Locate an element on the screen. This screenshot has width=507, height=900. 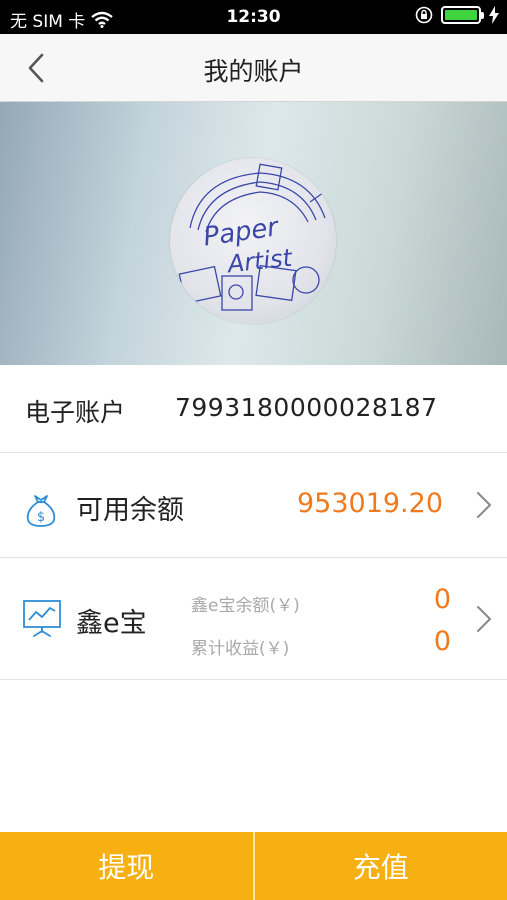
balance-value: 953019.20 is located at coordinates (369, 503).